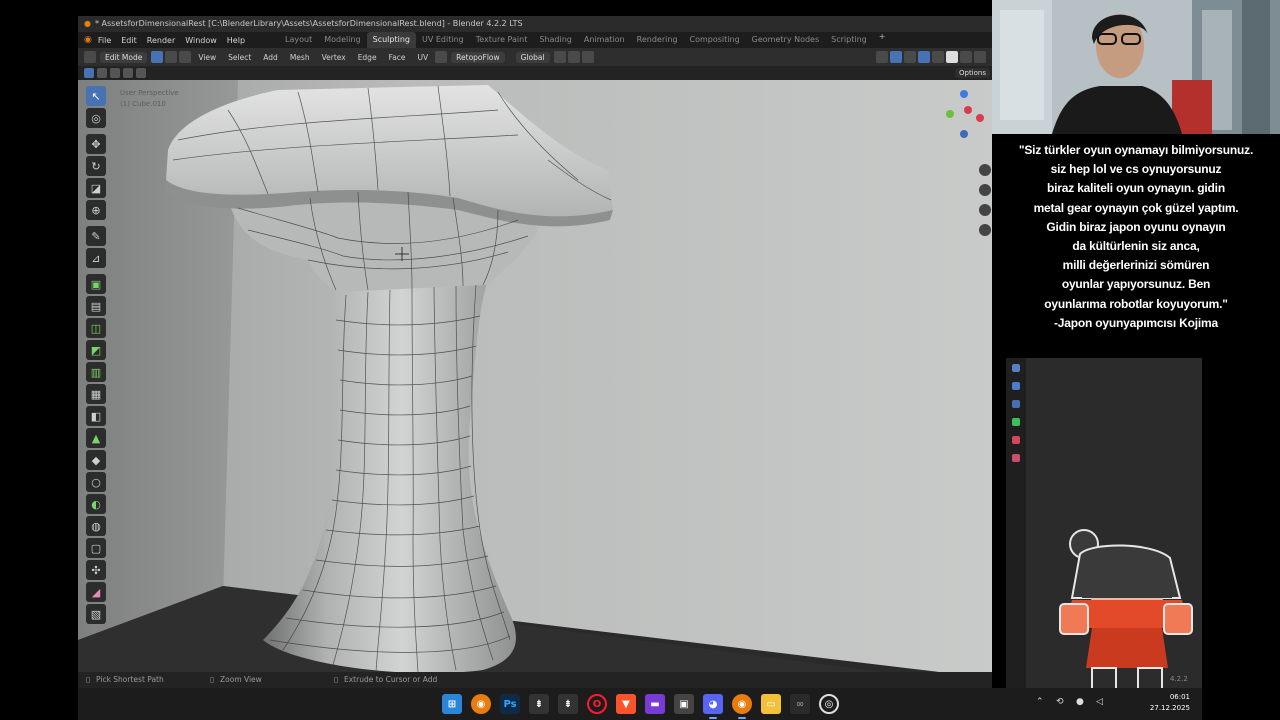  I want to click on tab-shading: Shading, so click(555, 40).